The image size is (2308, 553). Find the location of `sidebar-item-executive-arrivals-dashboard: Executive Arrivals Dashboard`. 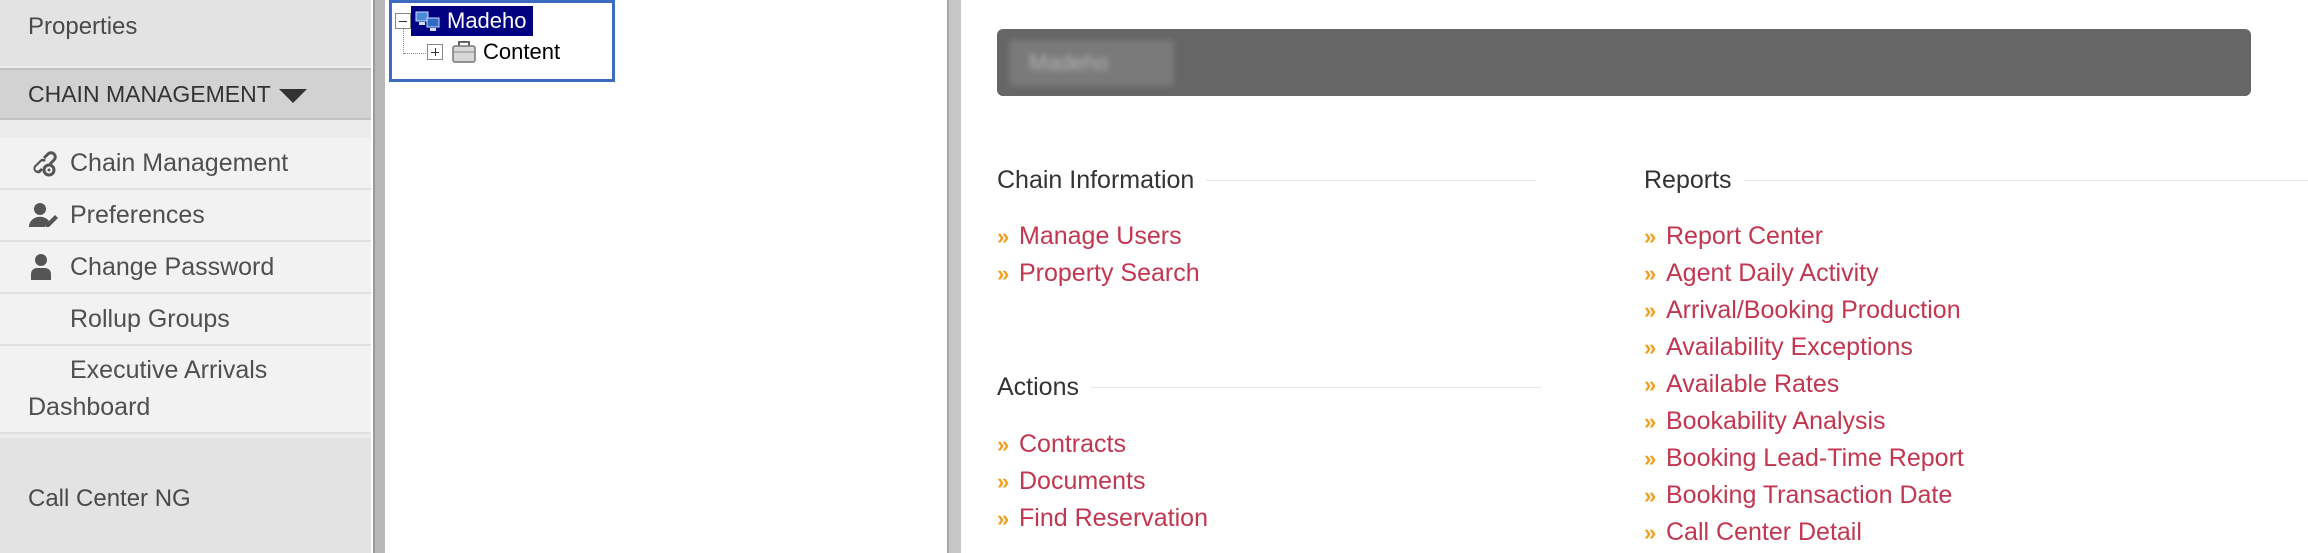

sidebar-item-executive-arrivals-dashboard: Executive Arrivals Dashboard is located at coordinates (185, 390).